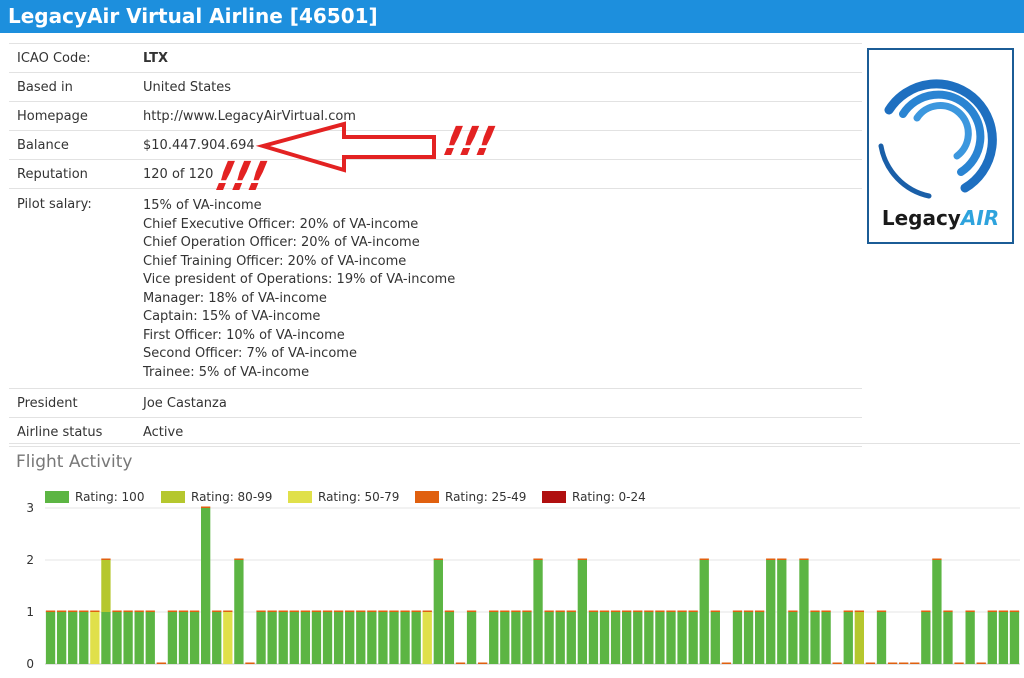 Image resolution: width=1024 pixels, height=678 pixels. Describe the element at coordinates (435, 145) in the screenshot. I see `detail-row-balance: Balance $10.447.904.694` at that location.